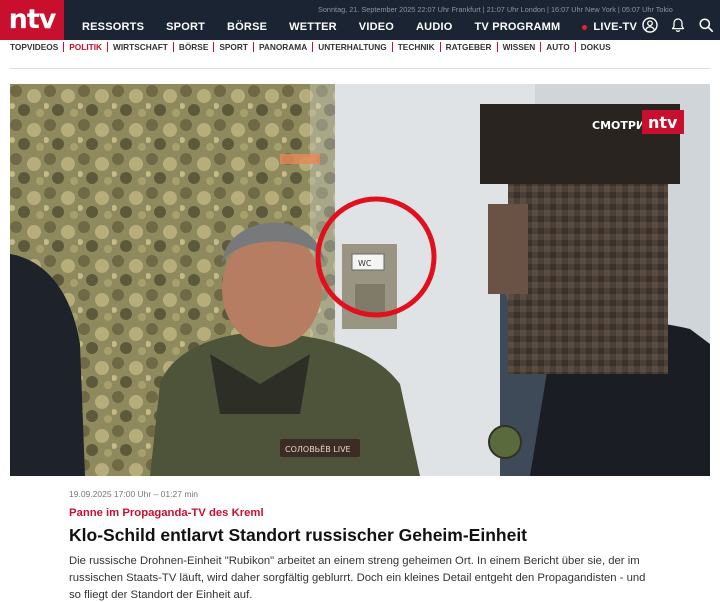 The image size is (720, 602). Describe the element at coordinates (113, 27) in the screenshot. I see `nav-ressorts: RESSORTS` at that location.